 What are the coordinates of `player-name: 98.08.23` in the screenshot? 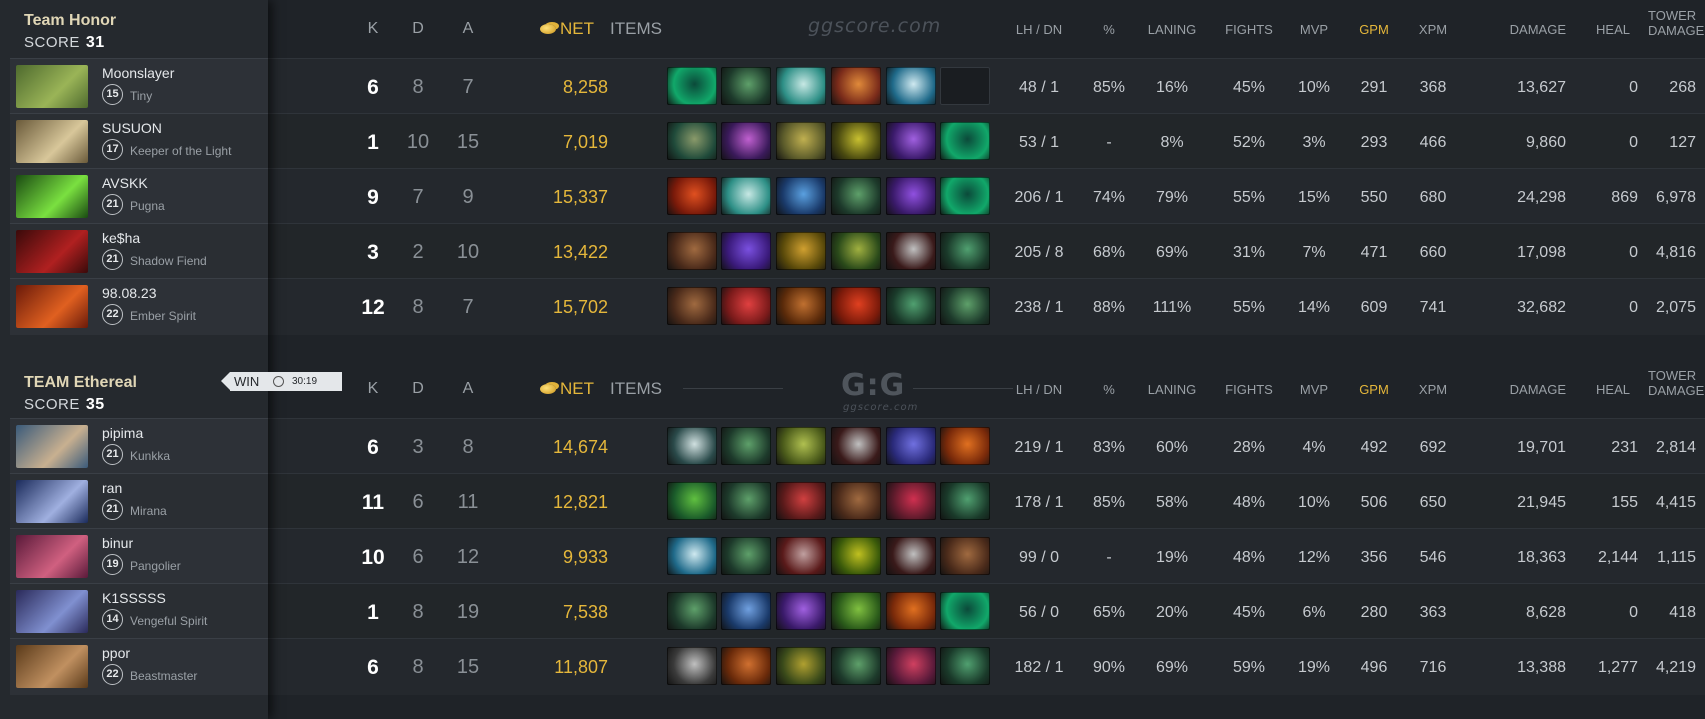 It's located at (129, 293).